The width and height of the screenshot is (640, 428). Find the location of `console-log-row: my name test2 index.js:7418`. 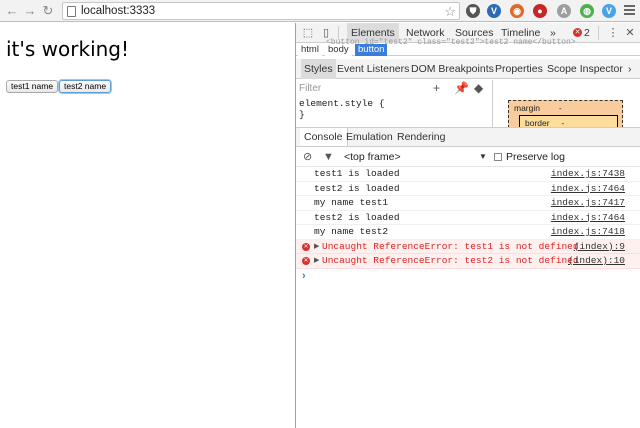

console-log-row: my name test2 index.js:7418 is located at coordinates (468, 232).